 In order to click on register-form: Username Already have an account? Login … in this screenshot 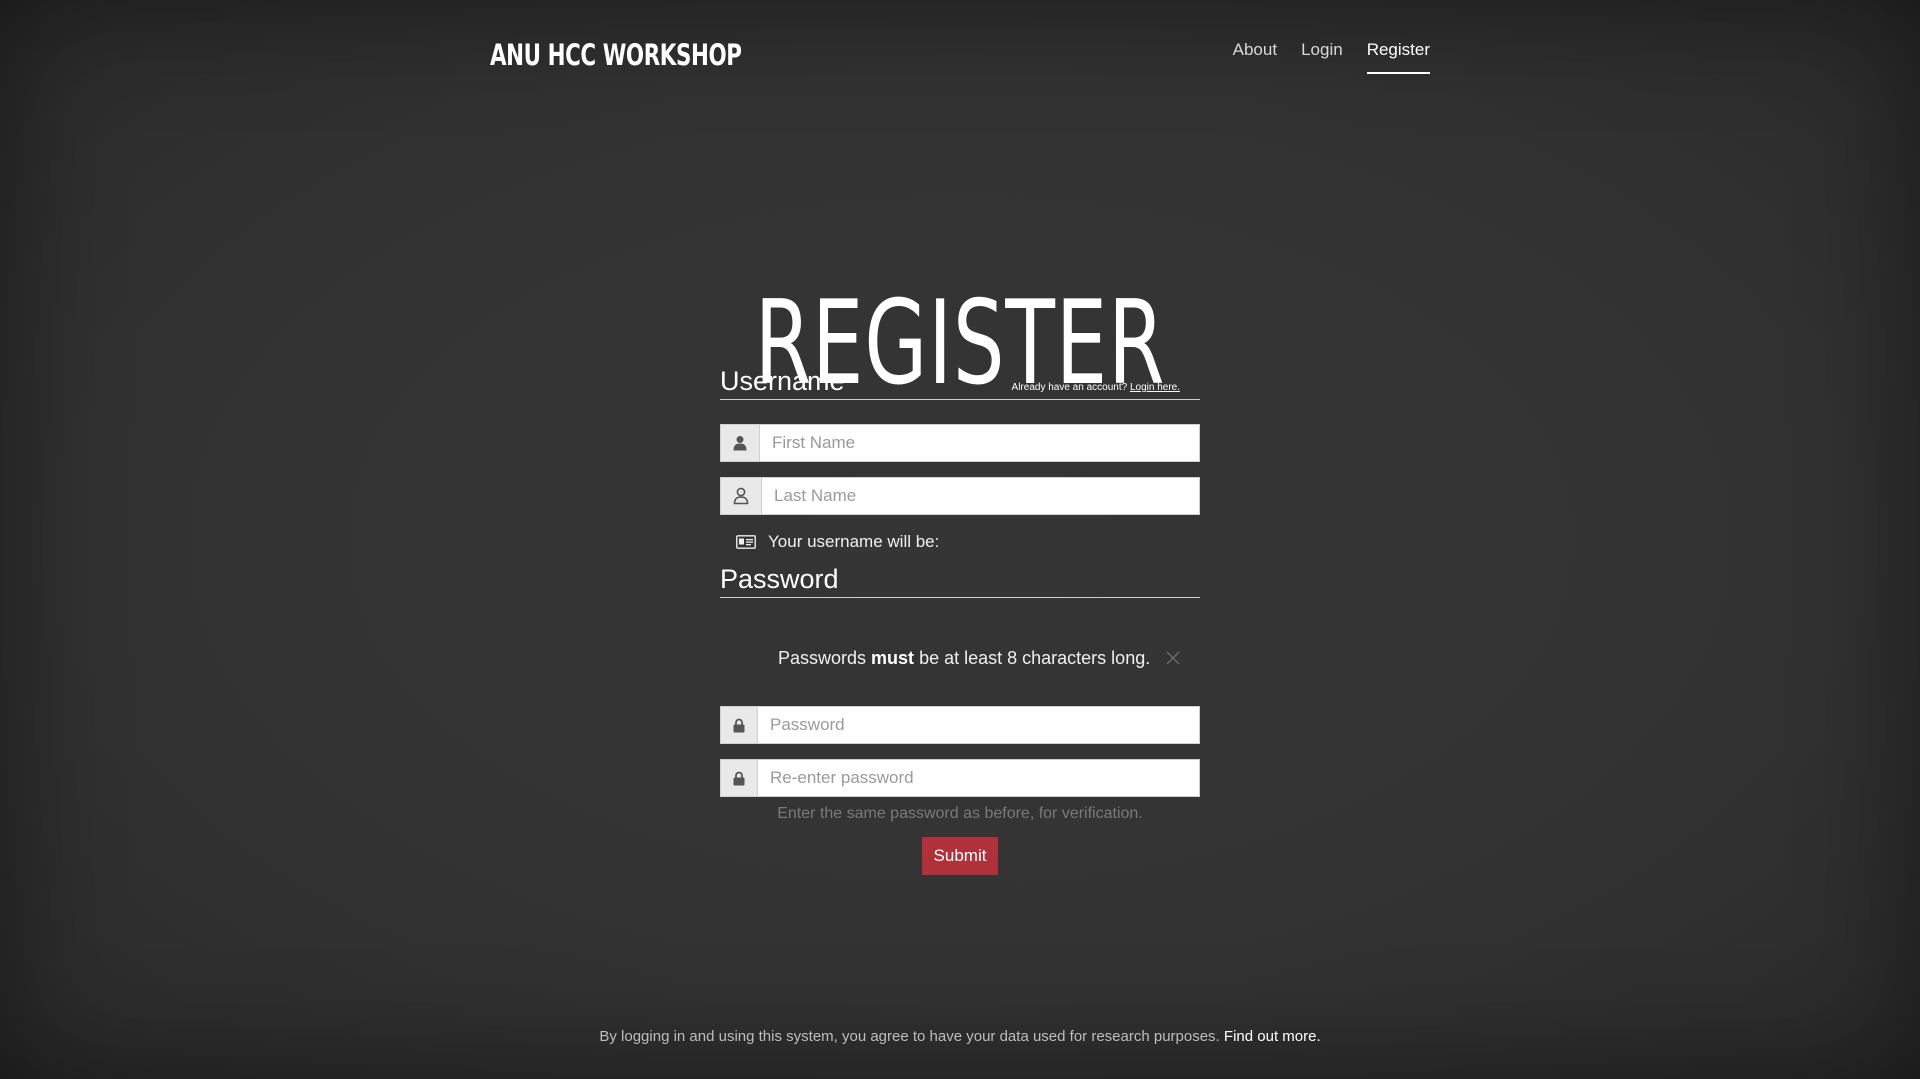, I will do `click(960, 617)`.